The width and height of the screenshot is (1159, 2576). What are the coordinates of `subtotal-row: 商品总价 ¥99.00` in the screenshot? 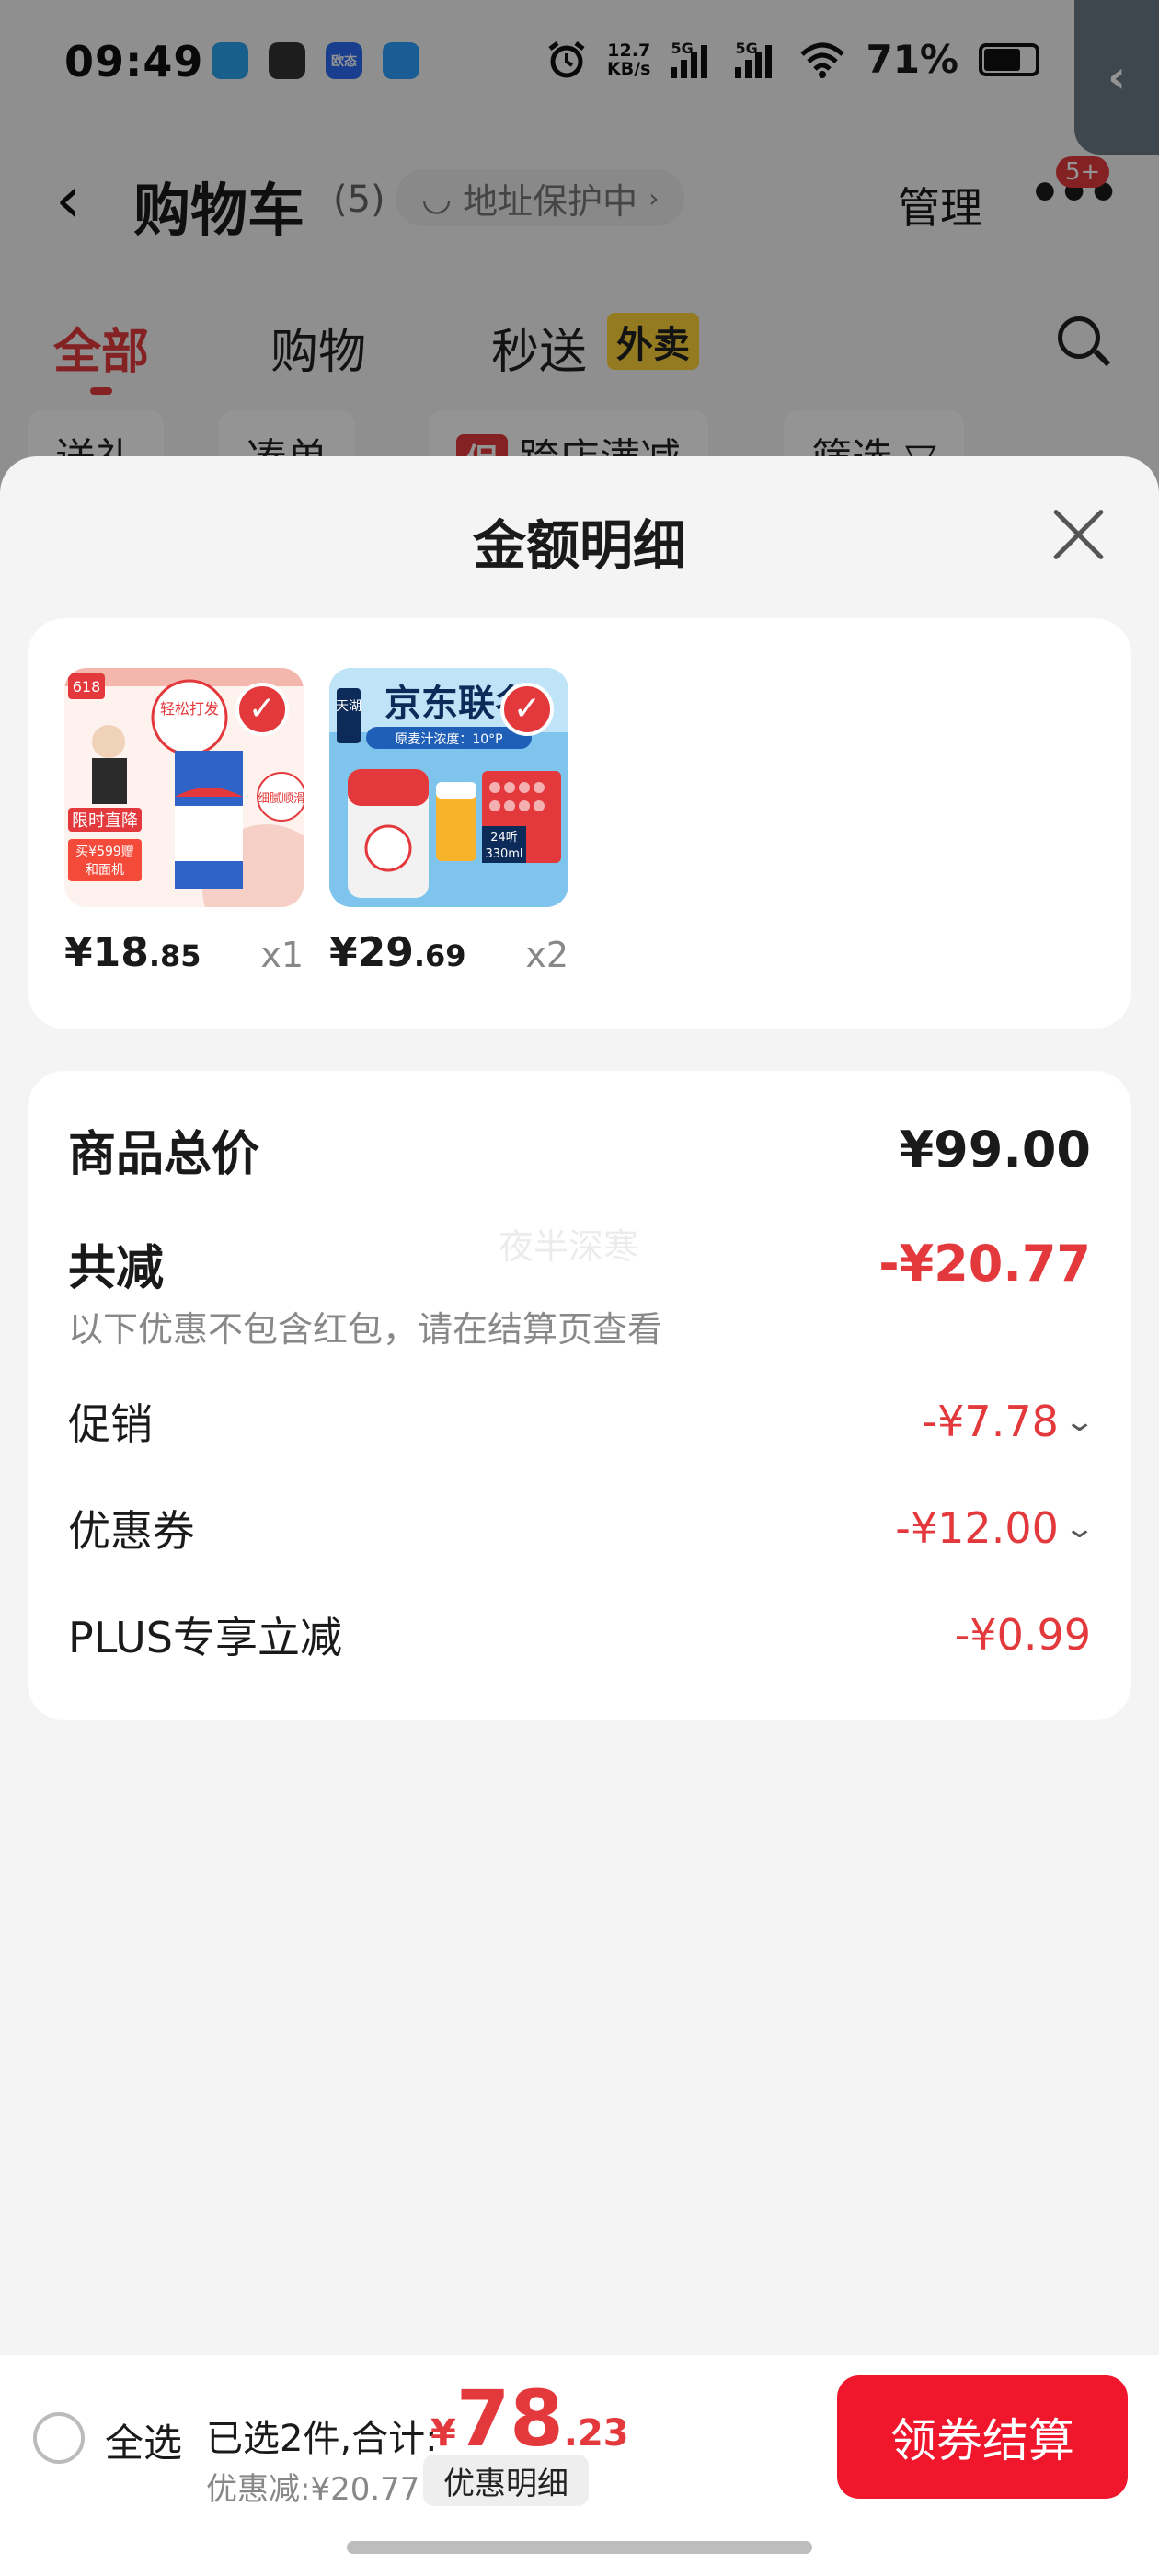 It's located at (579, 1149).